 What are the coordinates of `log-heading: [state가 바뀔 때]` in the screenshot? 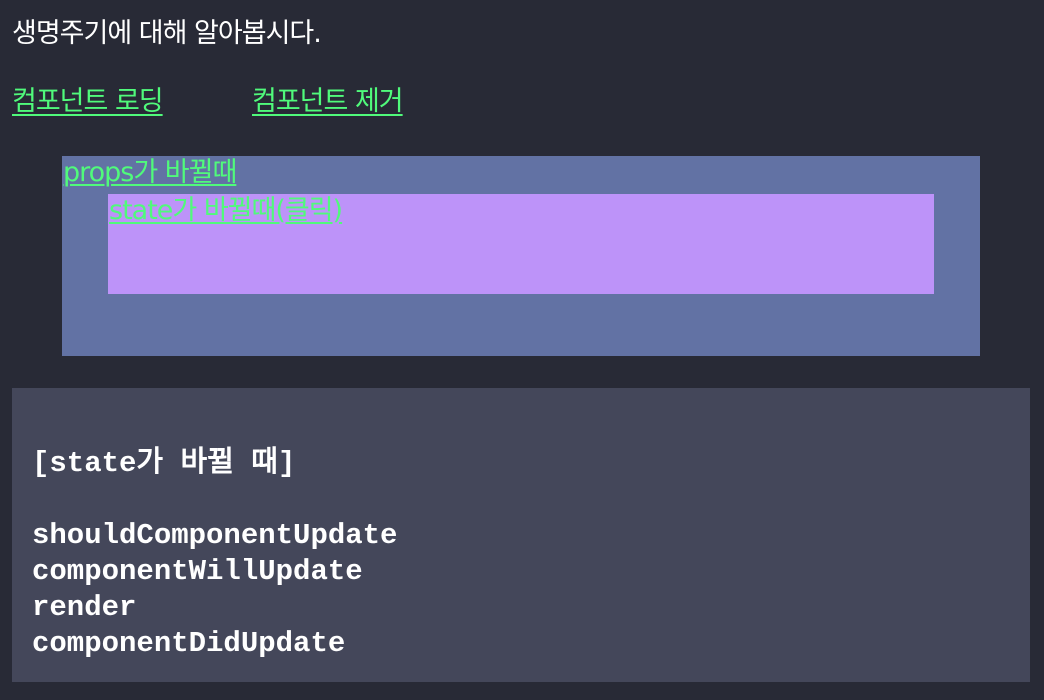 It's located at (164, 463).